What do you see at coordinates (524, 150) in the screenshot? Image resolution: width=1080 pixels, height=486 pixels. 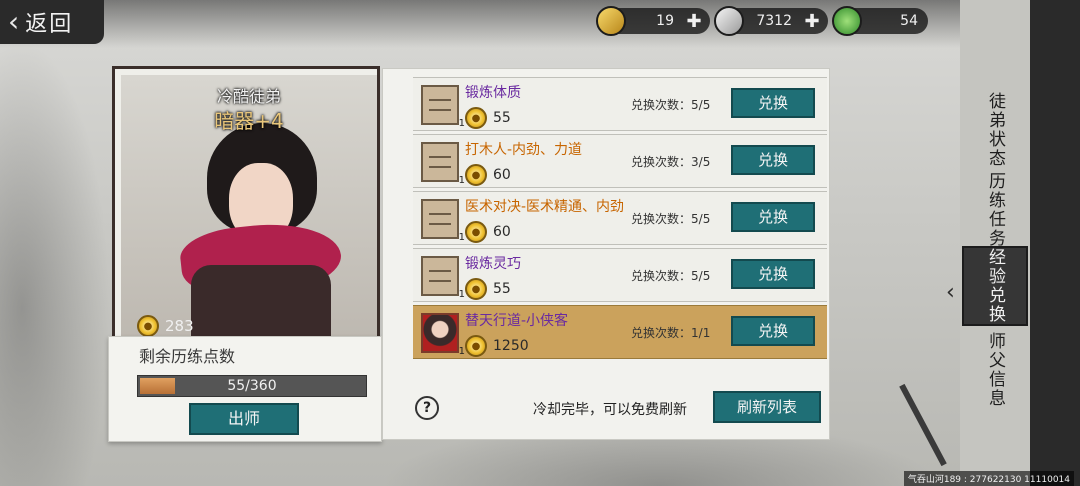 I see `exchange-item-name: 打木人-内劲、力道` at bounding box center [524, 150].